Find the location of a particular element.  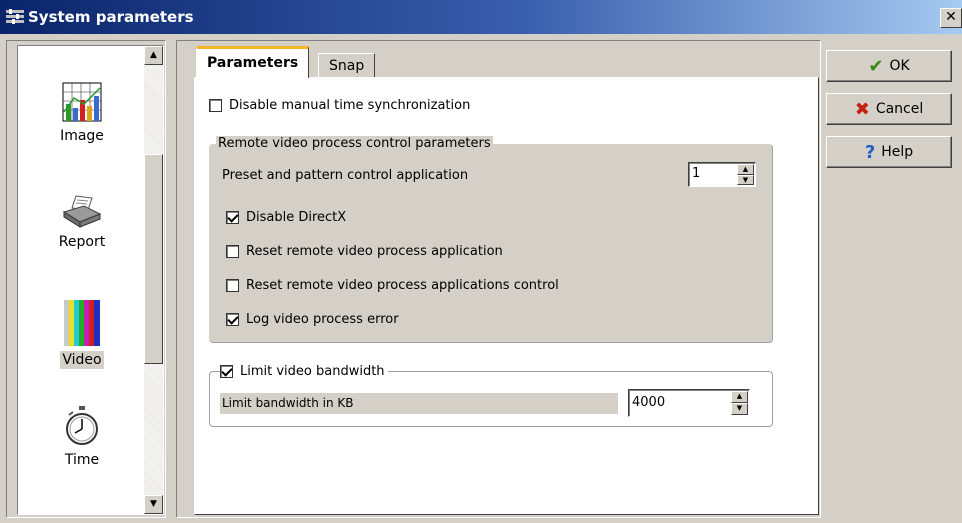

reset-app-control-checkbox is located at coordinates (232, 285).